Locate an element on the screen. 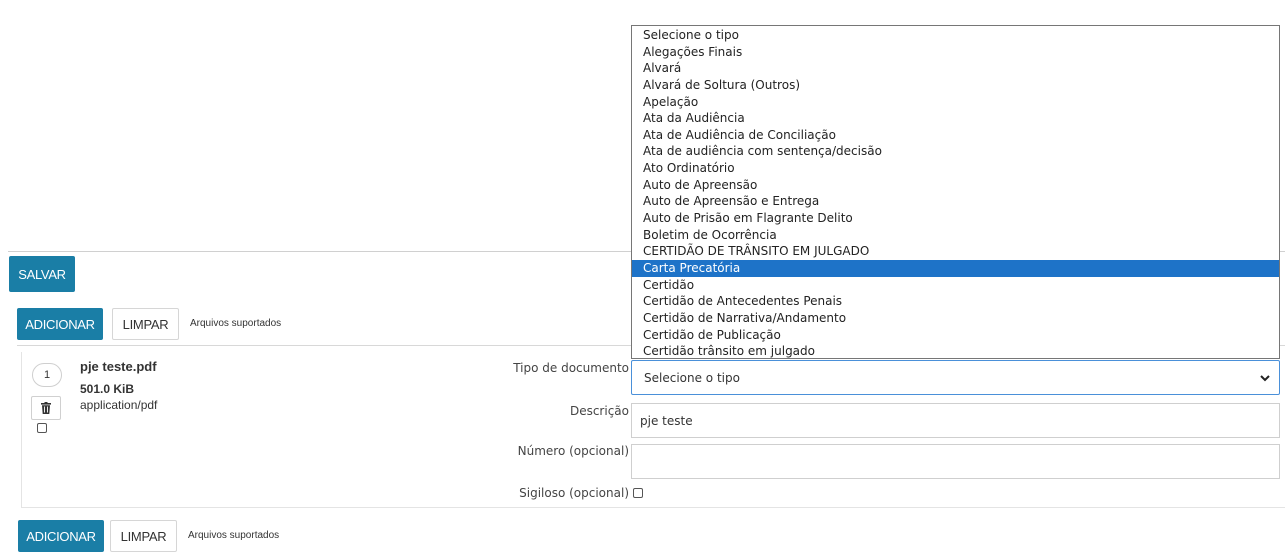 The image size is (1285, 552). file-name: pje teste.pdf is located at coordinates (118, 366).